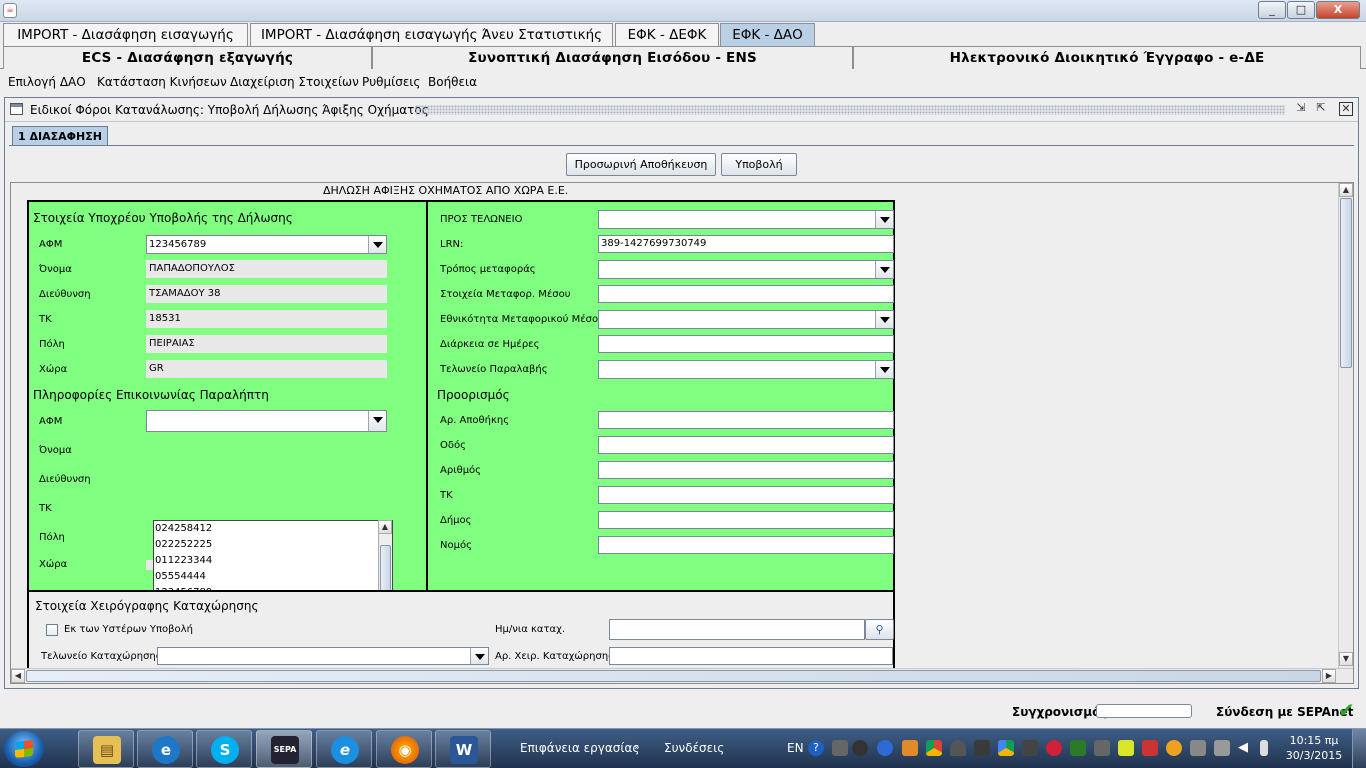 The height and width of the screenshot is (768, 1366). Describe the element at coordinates (1078, 748) in the screenshot. I see `tray-wifi-icon` at that location.